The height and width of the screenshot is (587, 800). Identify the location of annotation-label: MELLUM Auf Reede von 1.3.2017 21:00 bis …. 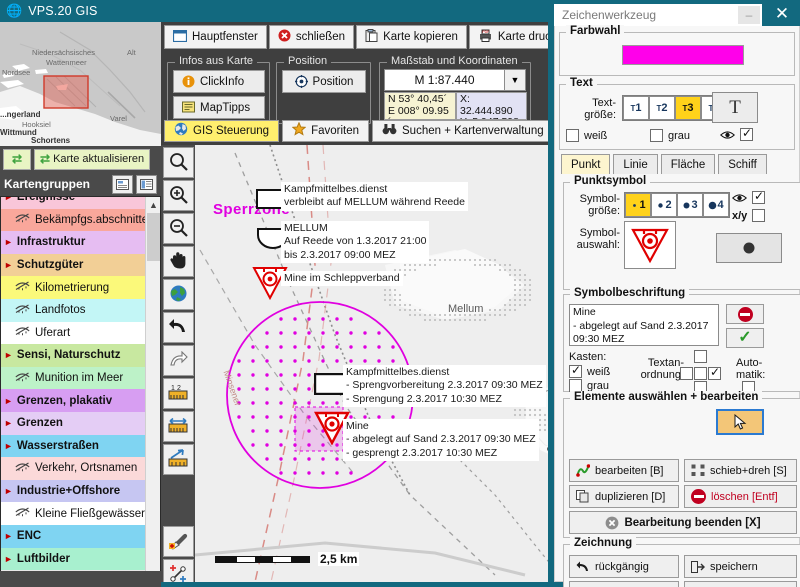
(355, 242).